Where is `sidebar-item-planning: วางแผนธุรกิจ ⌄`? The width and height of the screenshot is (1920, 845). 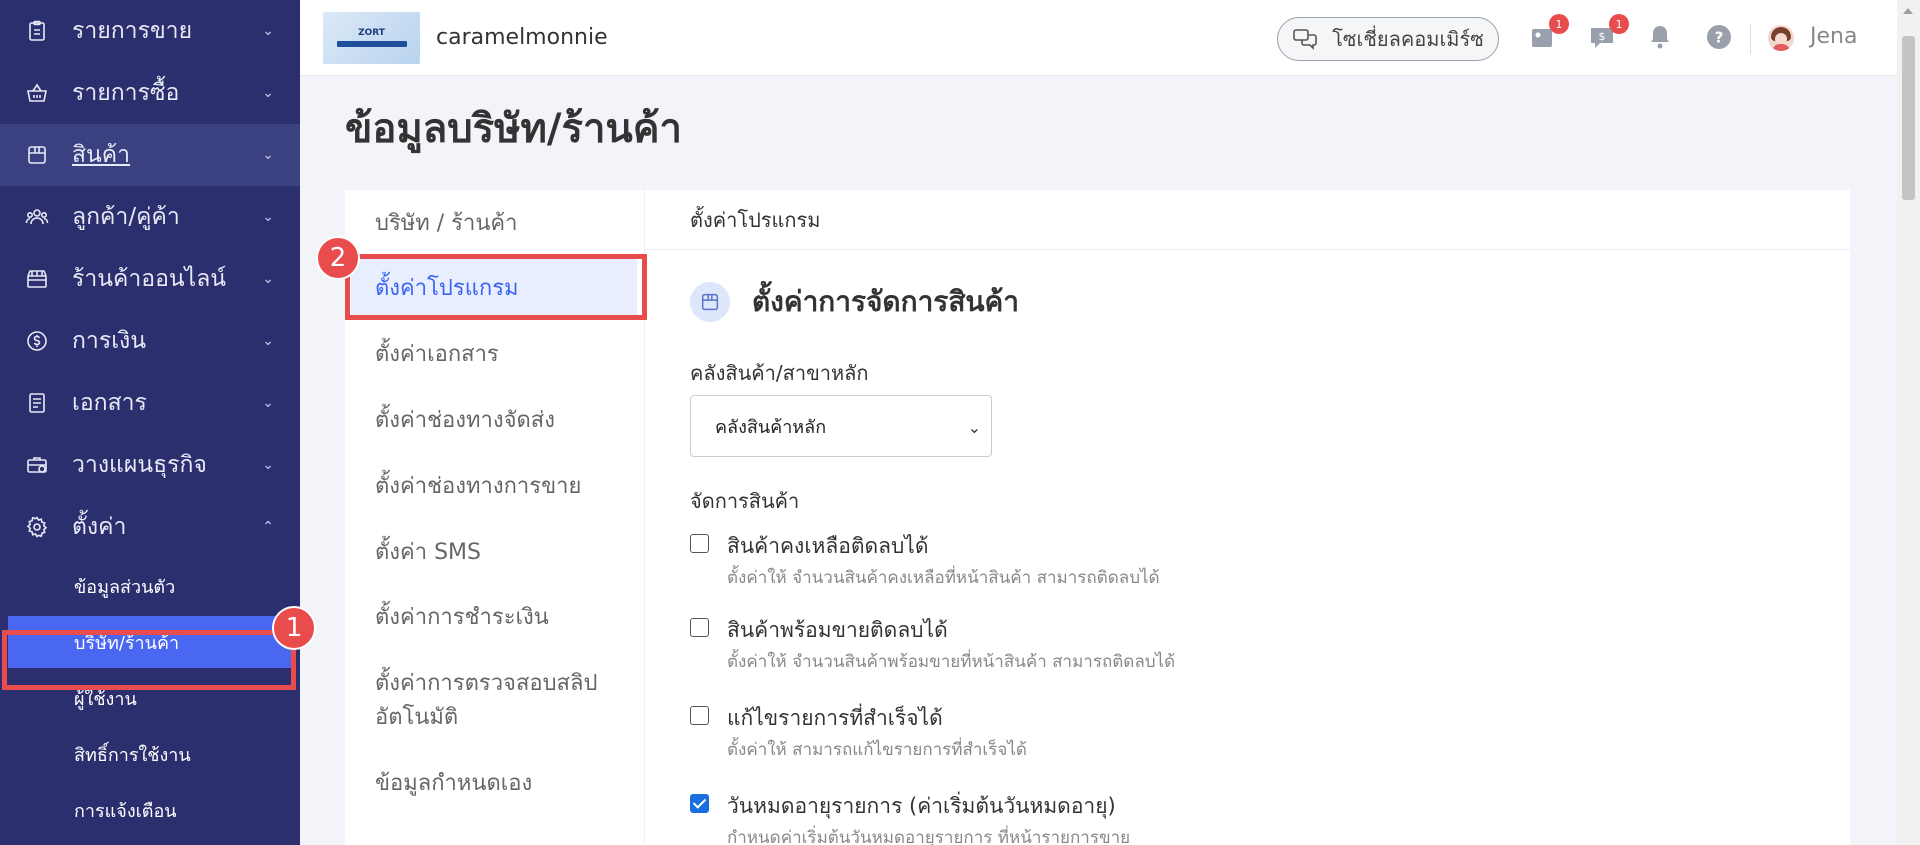 sidebar-item-planning: วางแผนธุรกิจ ⌄ is located at coordinates (150, 465).